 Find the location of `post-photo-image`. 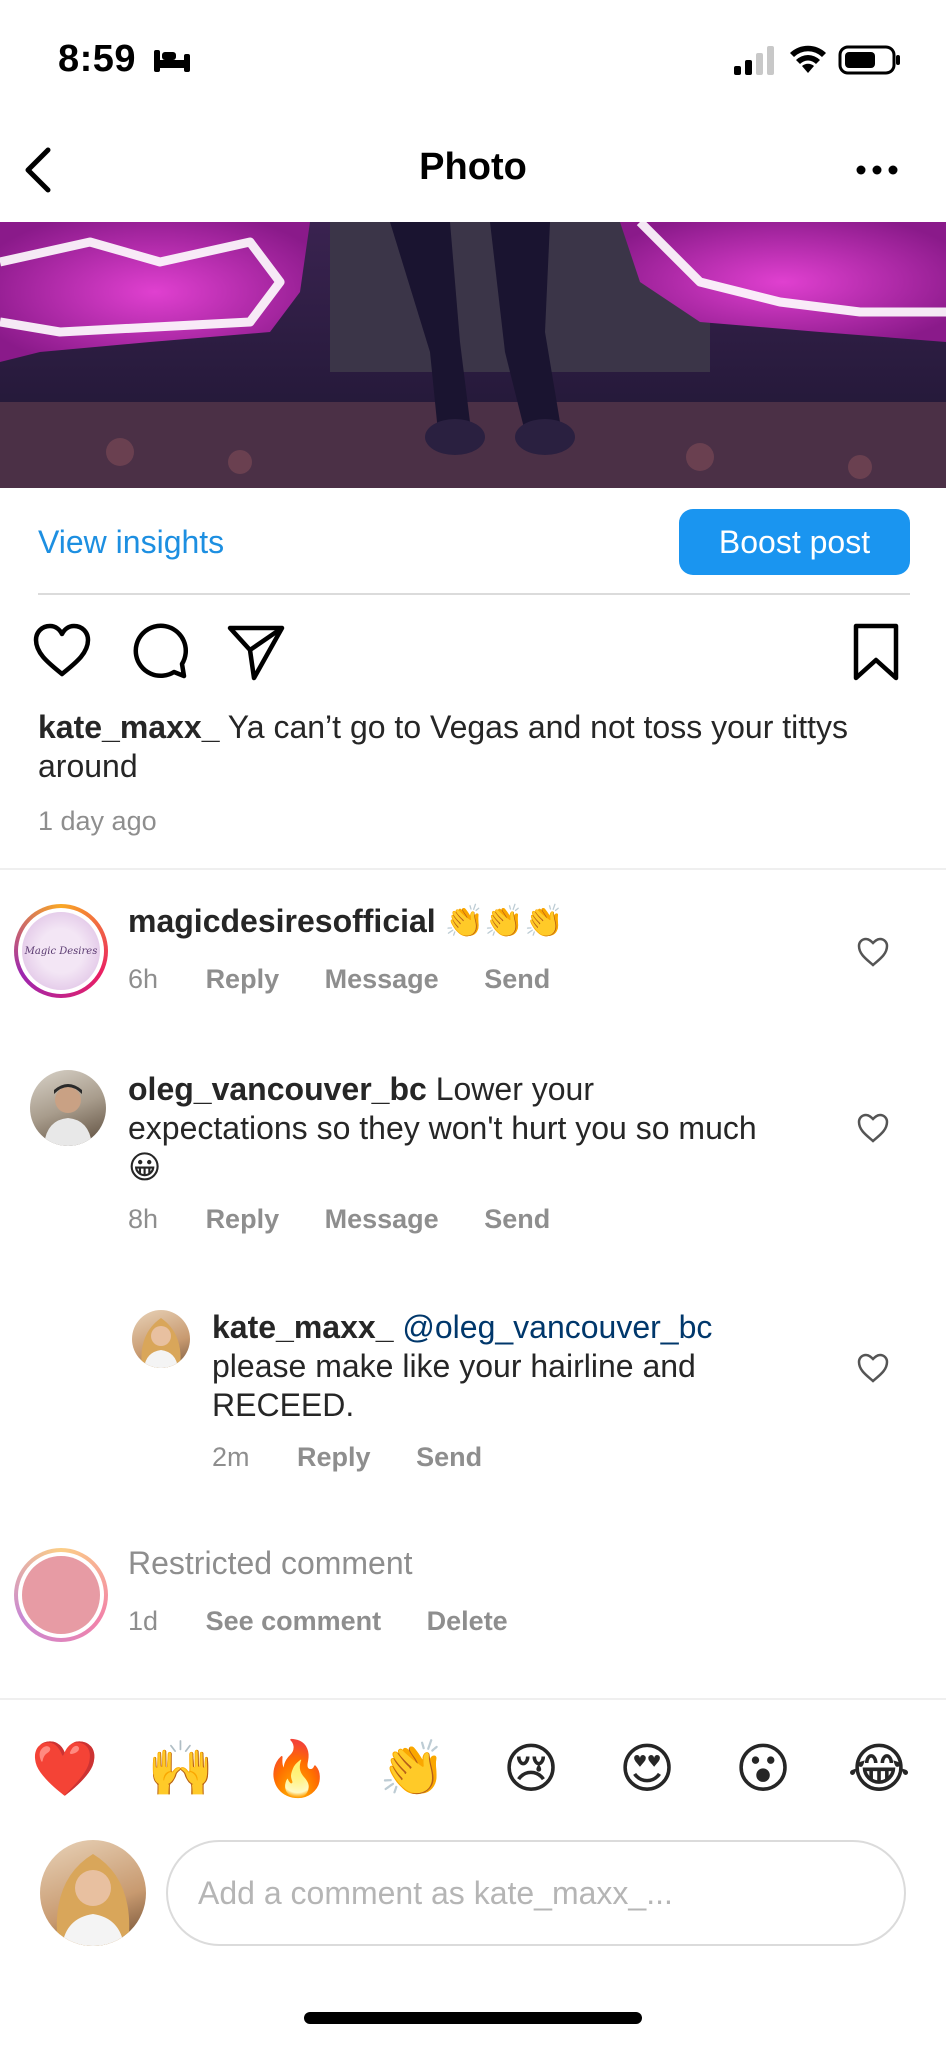

post-photo-image is located at coordinates (473, 355).